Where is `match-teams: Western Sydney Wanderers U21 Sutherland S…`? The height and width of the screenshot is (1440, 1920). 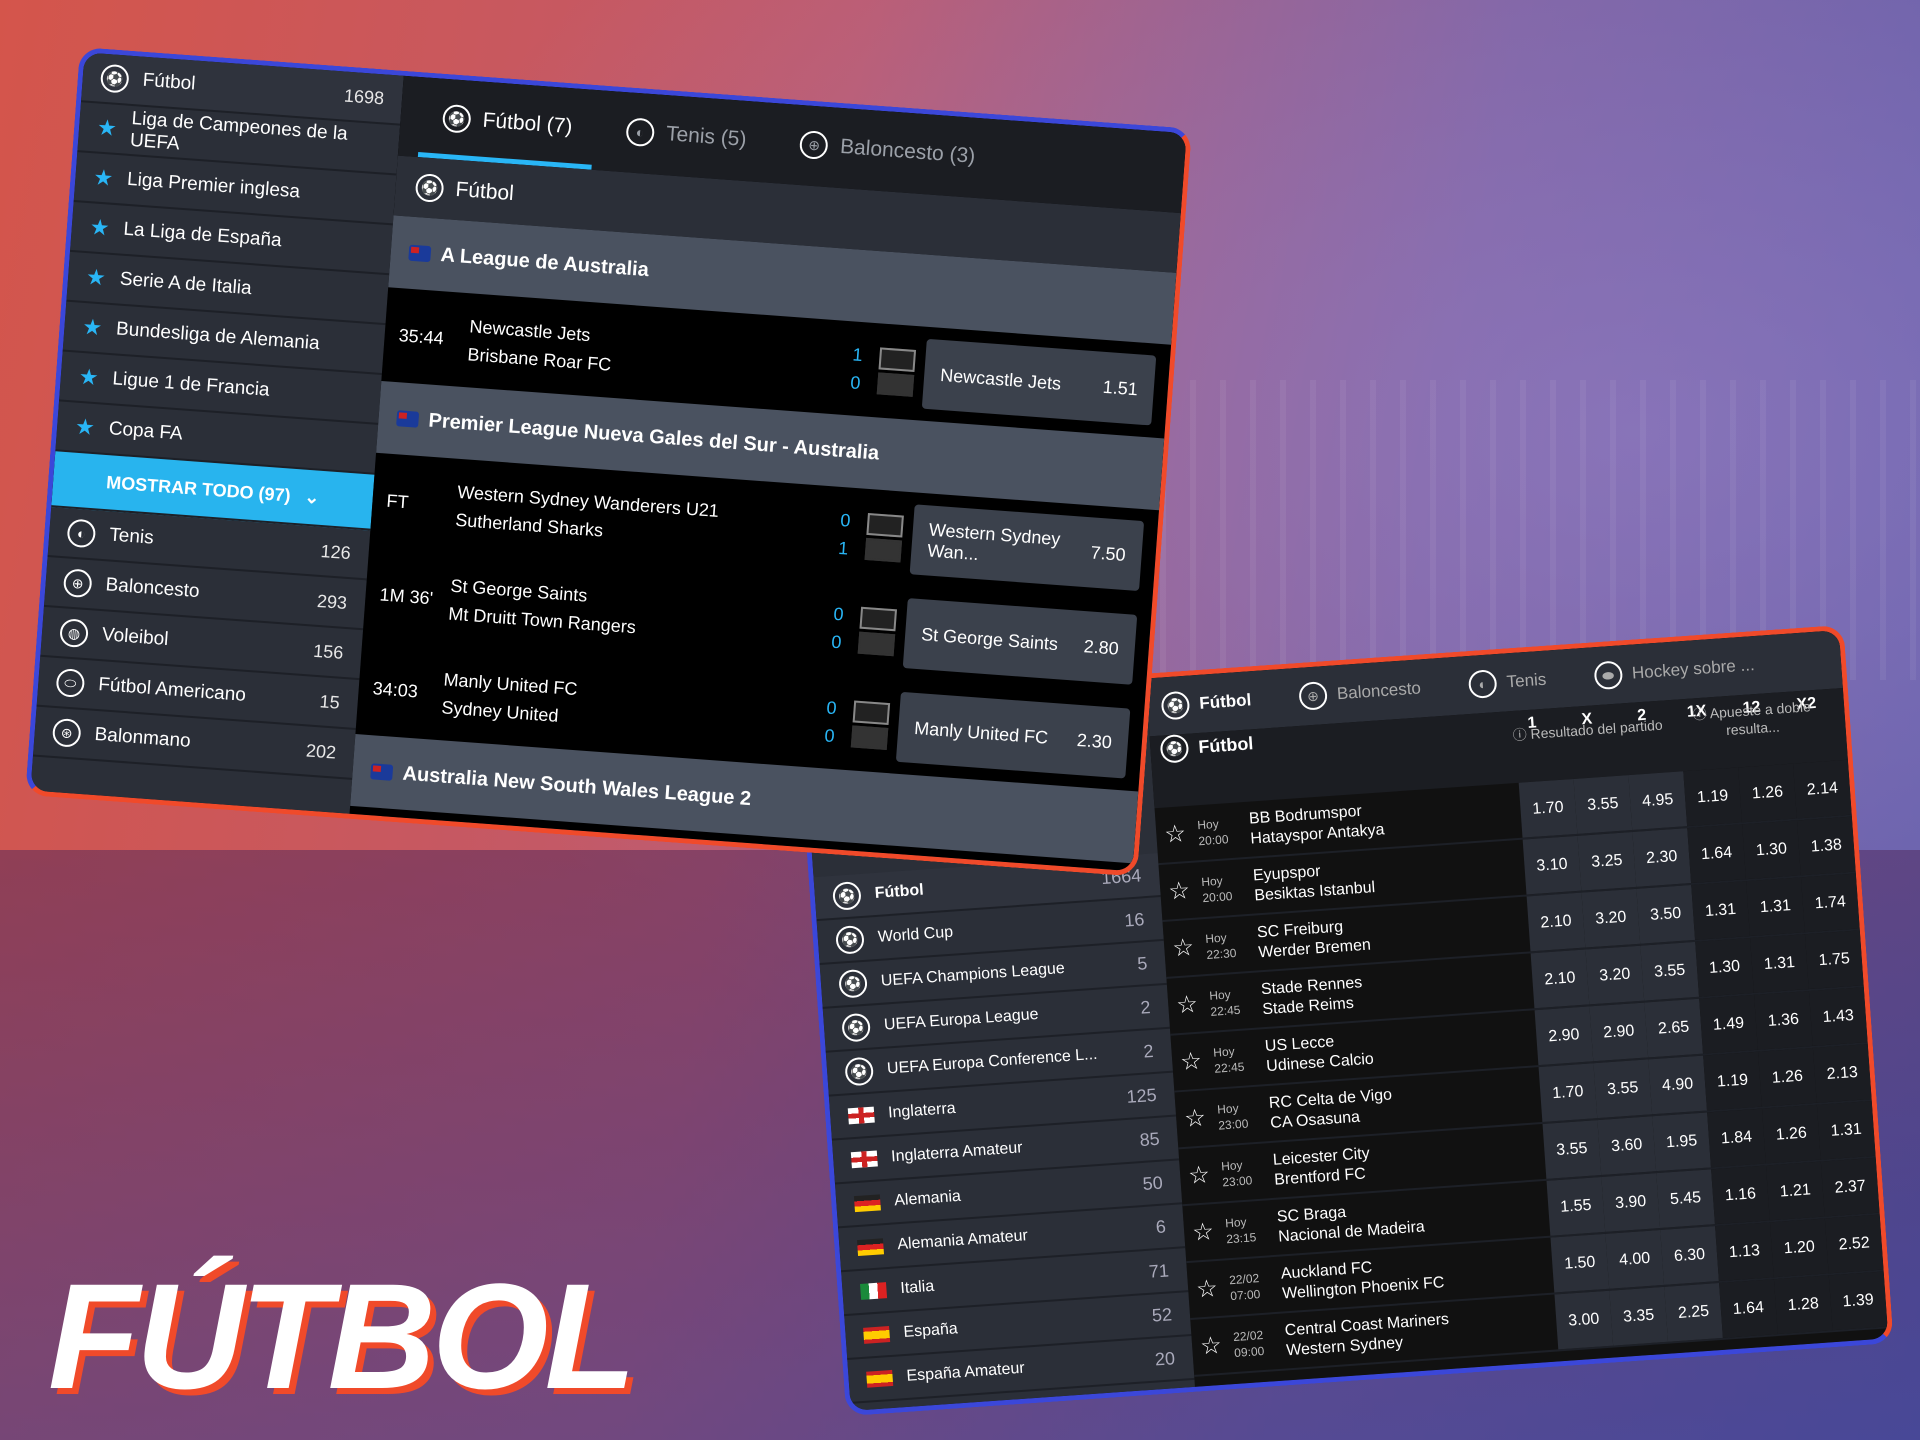
match-teams: Western Sydney Wanderers U21 Sutherland S… is located at coordinates (644, 519).